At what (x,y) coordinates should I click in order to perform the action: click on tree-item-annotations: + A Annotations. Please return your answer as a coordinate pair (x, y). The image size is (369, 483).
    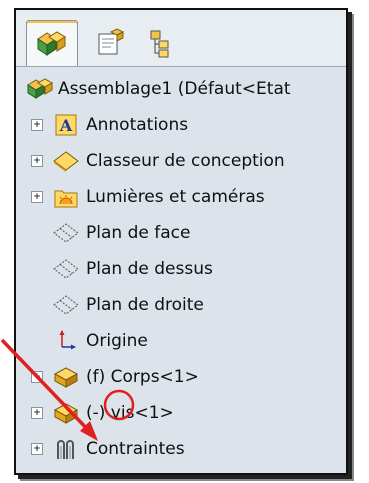
    Looking at the image, I should click on (181, 125).